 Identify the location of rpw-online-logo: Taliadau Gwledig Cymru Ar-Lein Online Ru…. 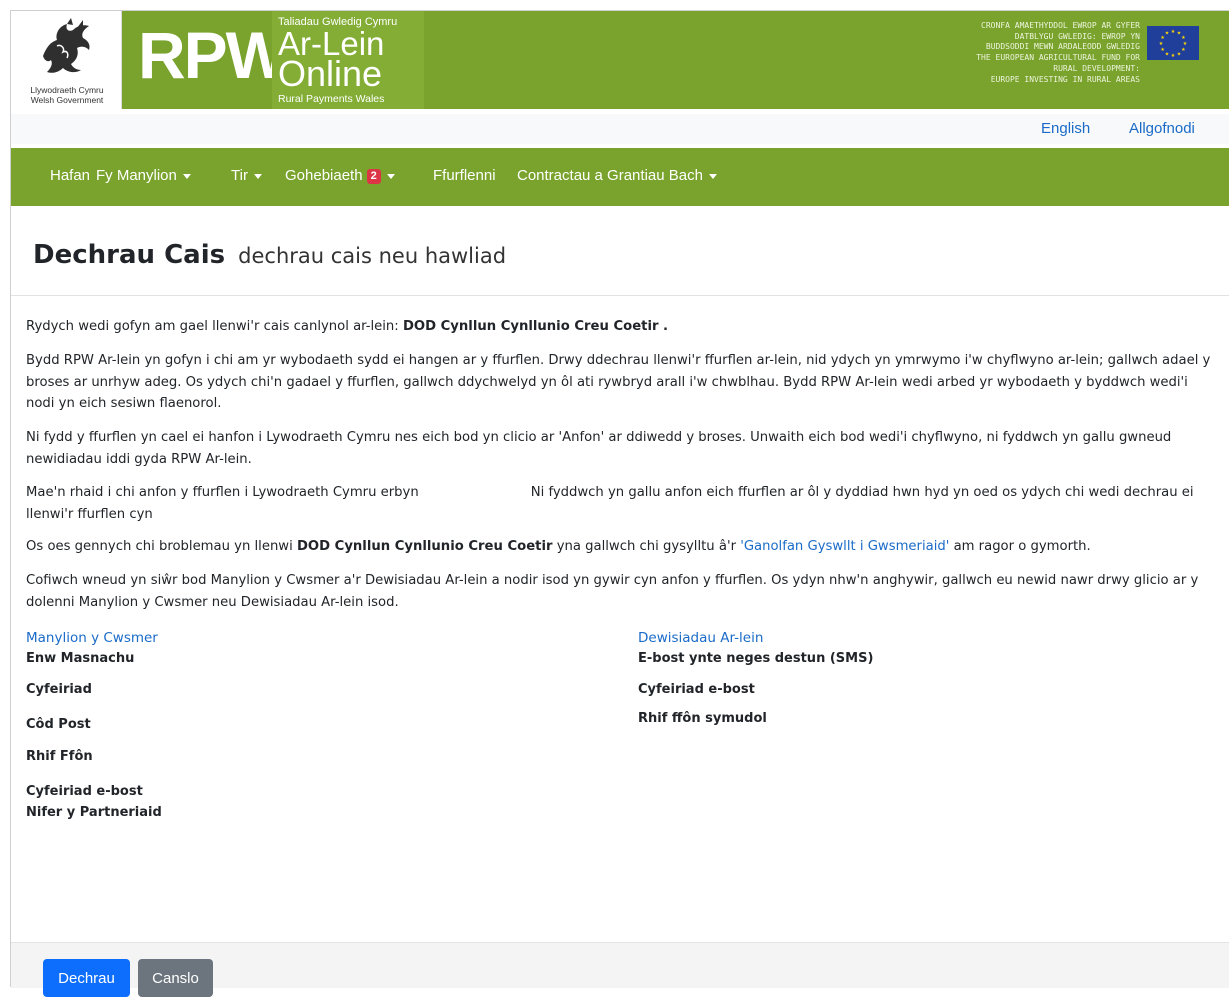
(348, 60).